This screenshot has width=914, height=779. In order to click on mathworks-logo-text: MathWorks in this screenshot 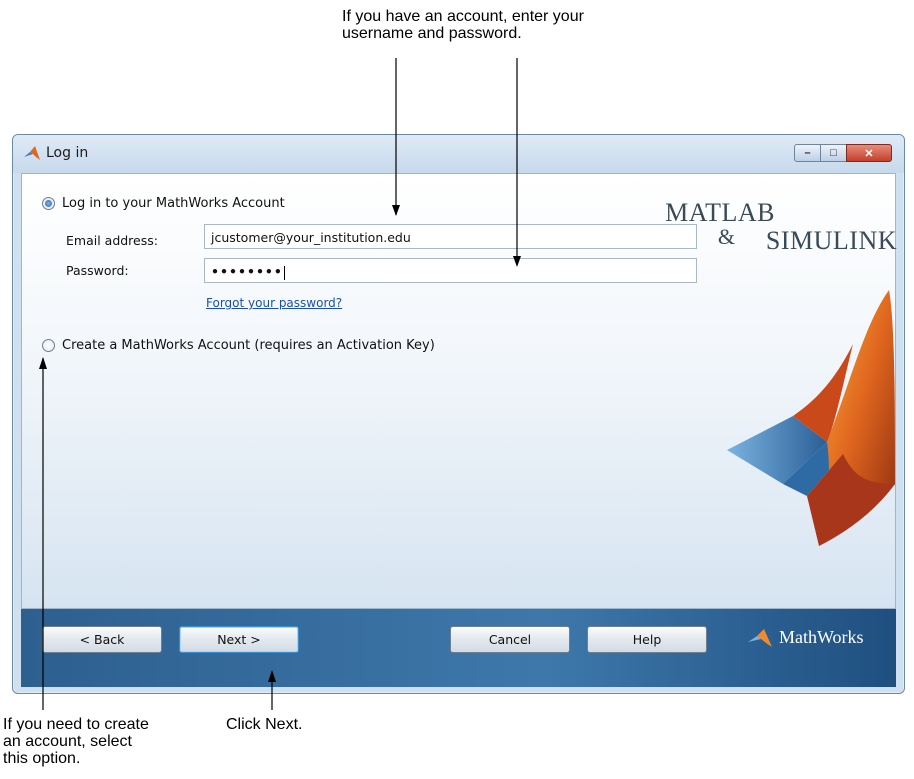, I will do `click(821, 637)`.